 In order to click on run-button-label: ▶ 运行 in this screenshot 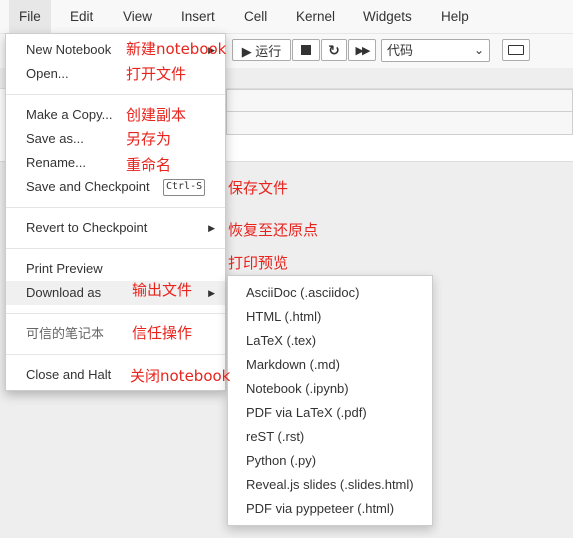, I will do `click(261, 51)`.